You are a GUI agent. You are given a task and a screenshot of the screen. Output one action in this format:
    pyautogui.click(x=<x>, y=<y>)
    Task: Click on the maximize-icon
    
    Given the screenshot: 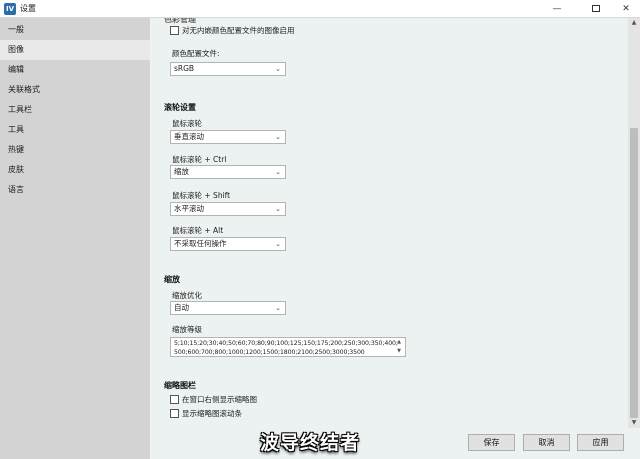 What is the action you would take?
    pyautogui.click(x=596, y=8)
    